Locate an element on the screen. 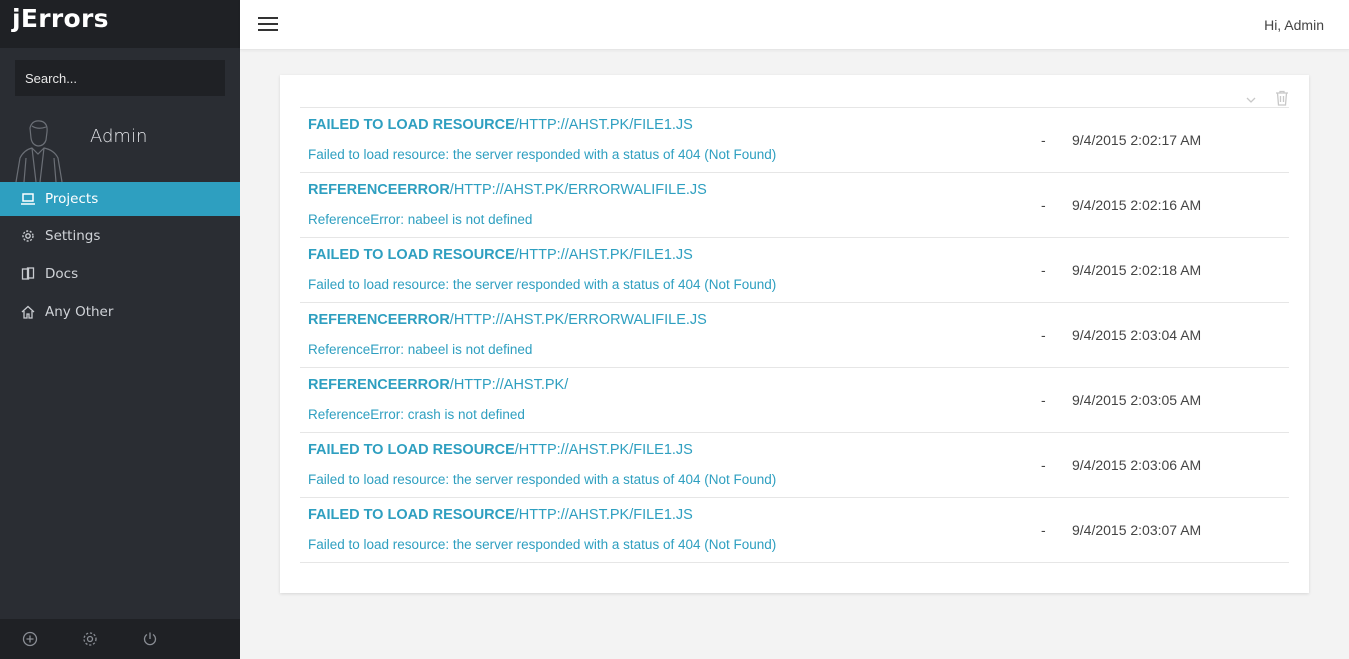 This screenshot has height=659, width=1349. error-timestamp: 9/4/2015 2:02:16 AM is located at coordinates (1137, 205).